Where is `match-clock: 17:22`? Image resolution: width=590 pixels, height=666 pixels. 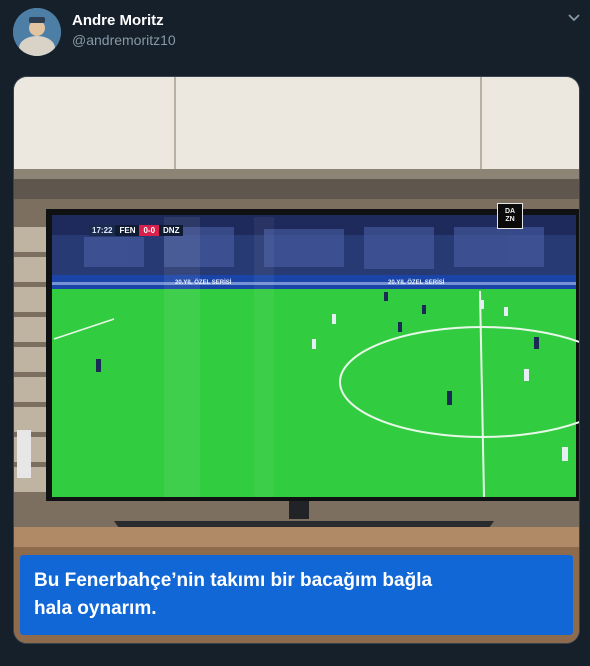
match-clock: 17:22 is located at coordinates (102, 230).